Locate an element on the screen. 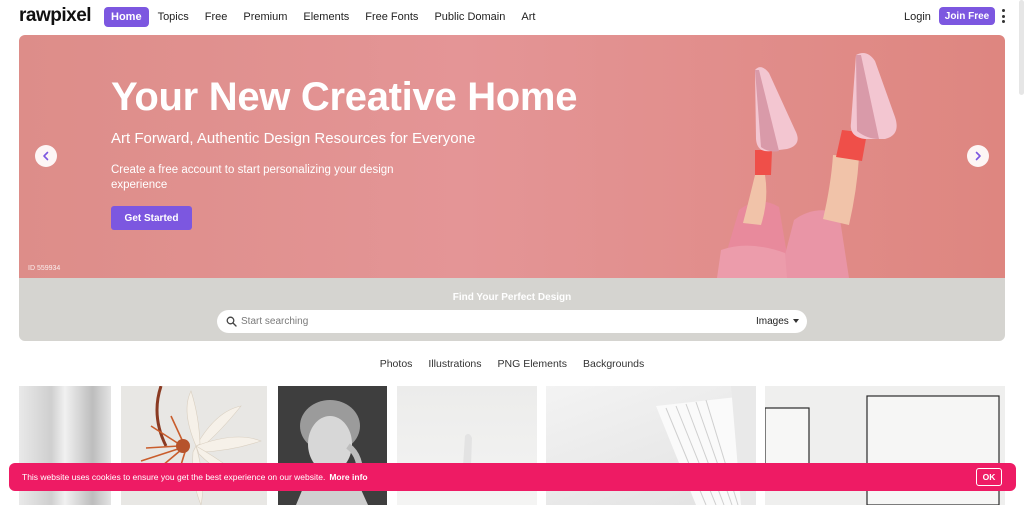 The width and height of the screenshot is (1024, 505). get-started-button: Get Started is located at coordinates (151, 218).